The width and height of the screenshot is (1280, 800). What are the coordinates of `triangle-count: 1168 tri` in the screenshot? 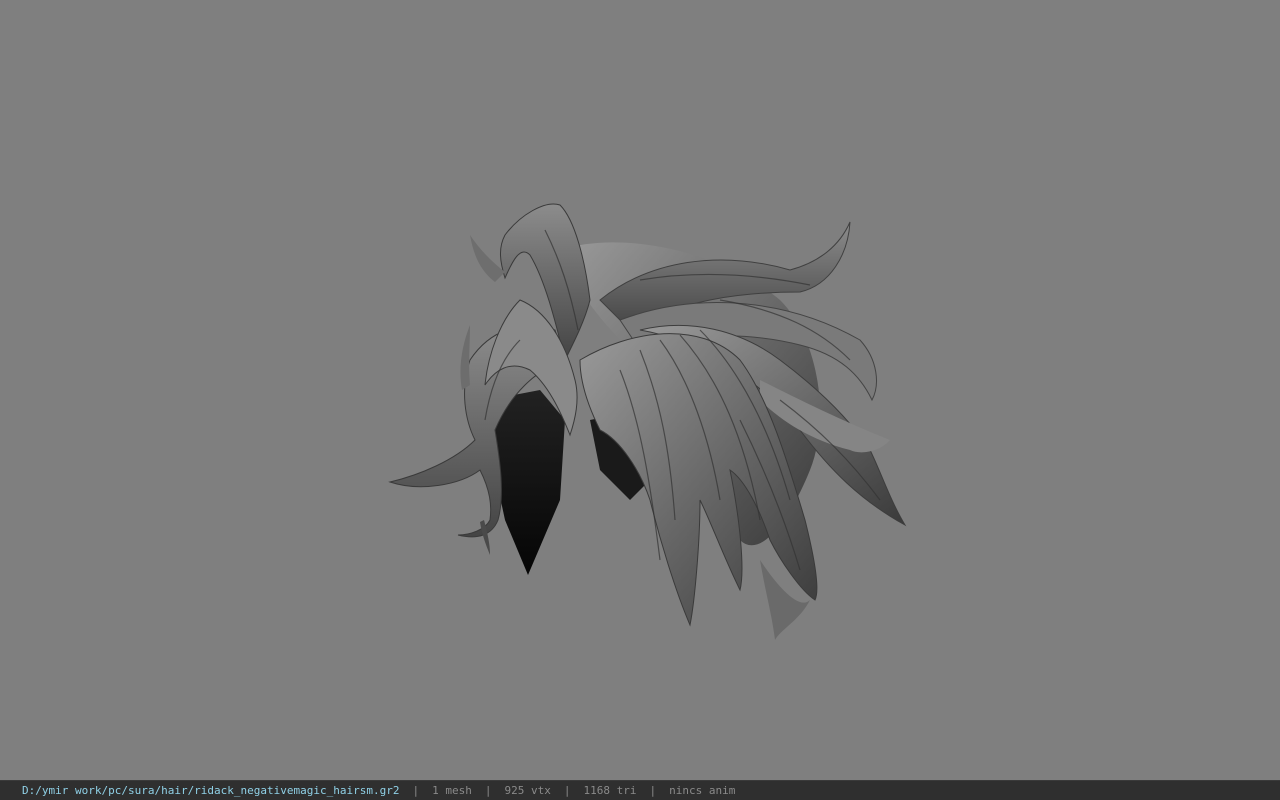 It's located at (610, 790).